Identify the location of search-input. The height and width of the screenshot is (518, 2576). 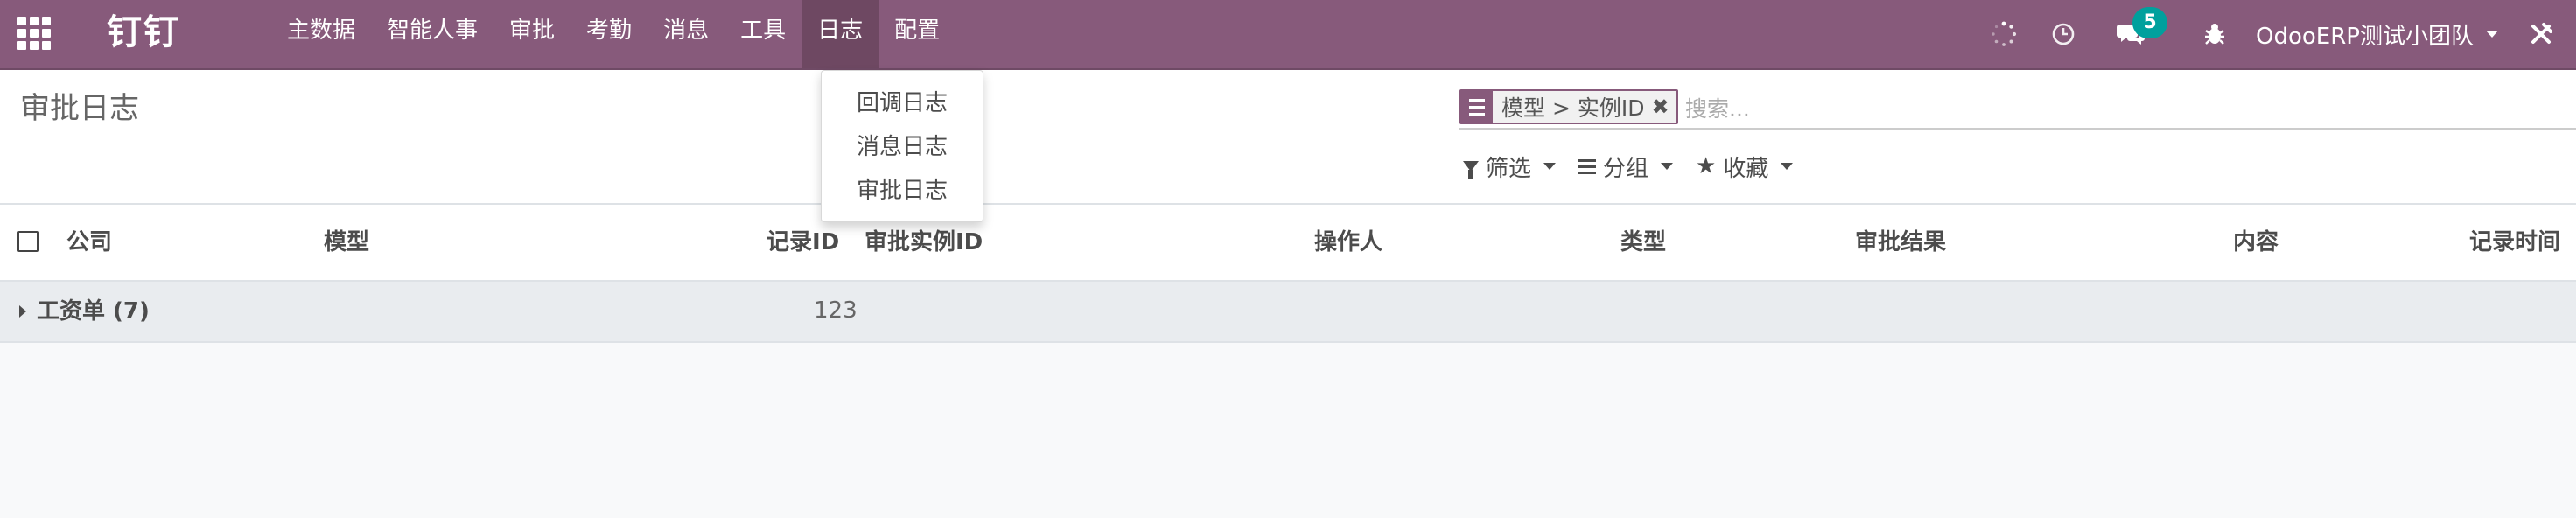
(2079, 108).